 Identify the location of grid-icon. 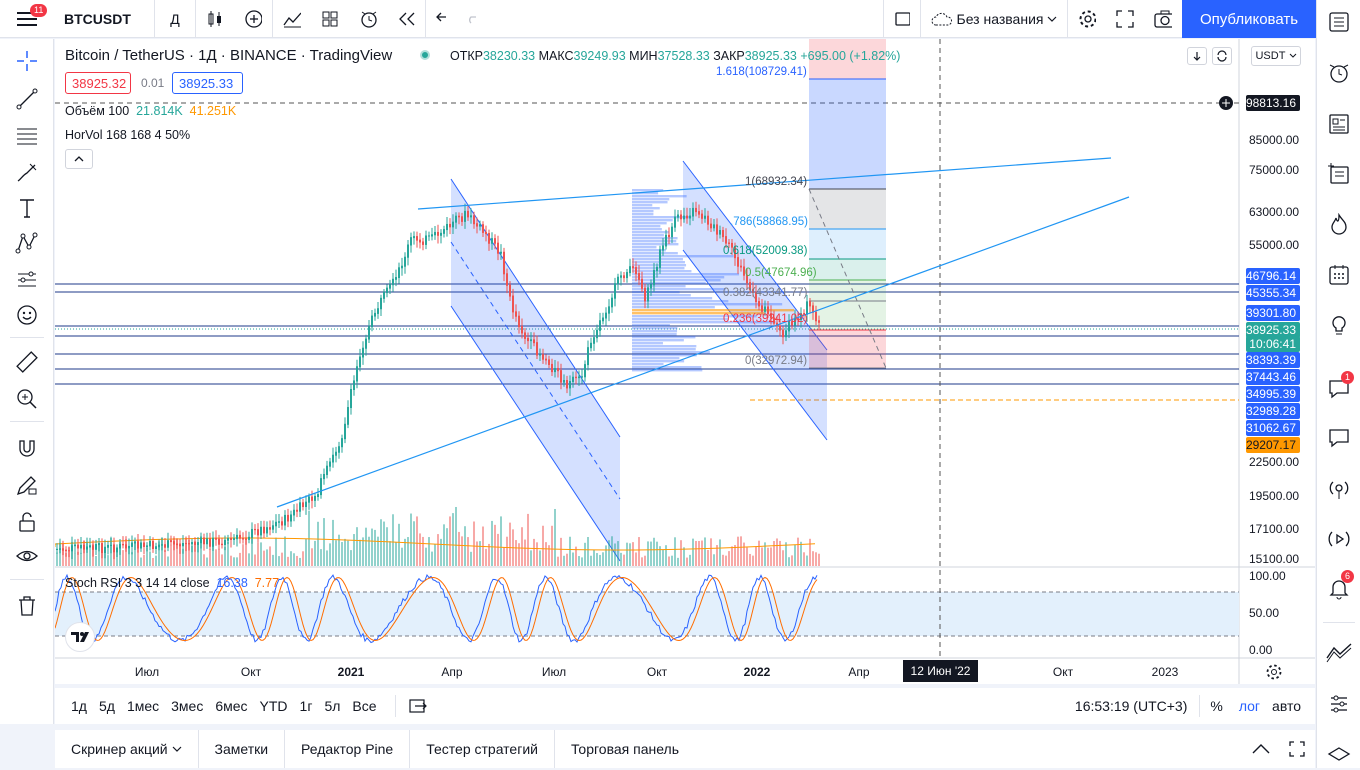
(330, 18).